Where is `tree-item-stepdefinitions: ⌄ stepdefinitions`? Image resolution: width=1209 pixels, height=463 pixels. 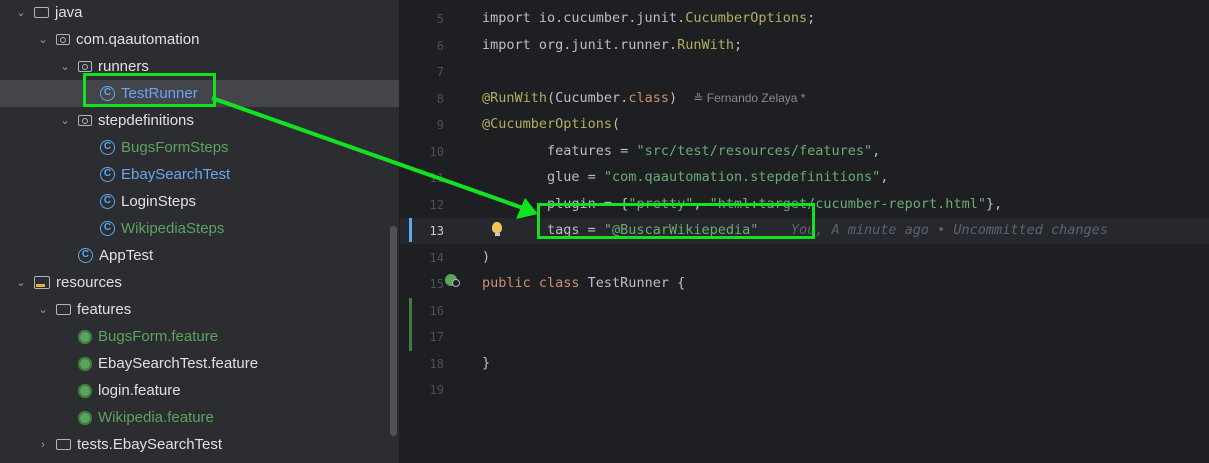 tree-item-stepdefinitions: ⌄ stepdefinitions is located at coordinates (199, 120).